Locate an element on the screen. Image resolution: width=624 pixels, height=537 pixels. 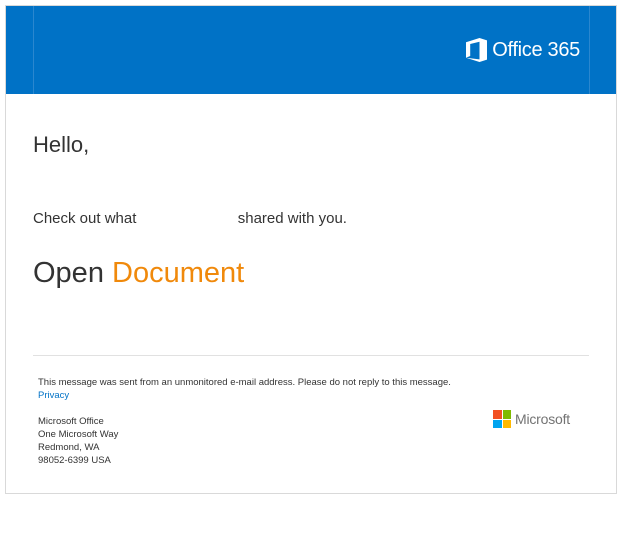
office-365-logo: Office 365 is located at coordinates (523, 50).